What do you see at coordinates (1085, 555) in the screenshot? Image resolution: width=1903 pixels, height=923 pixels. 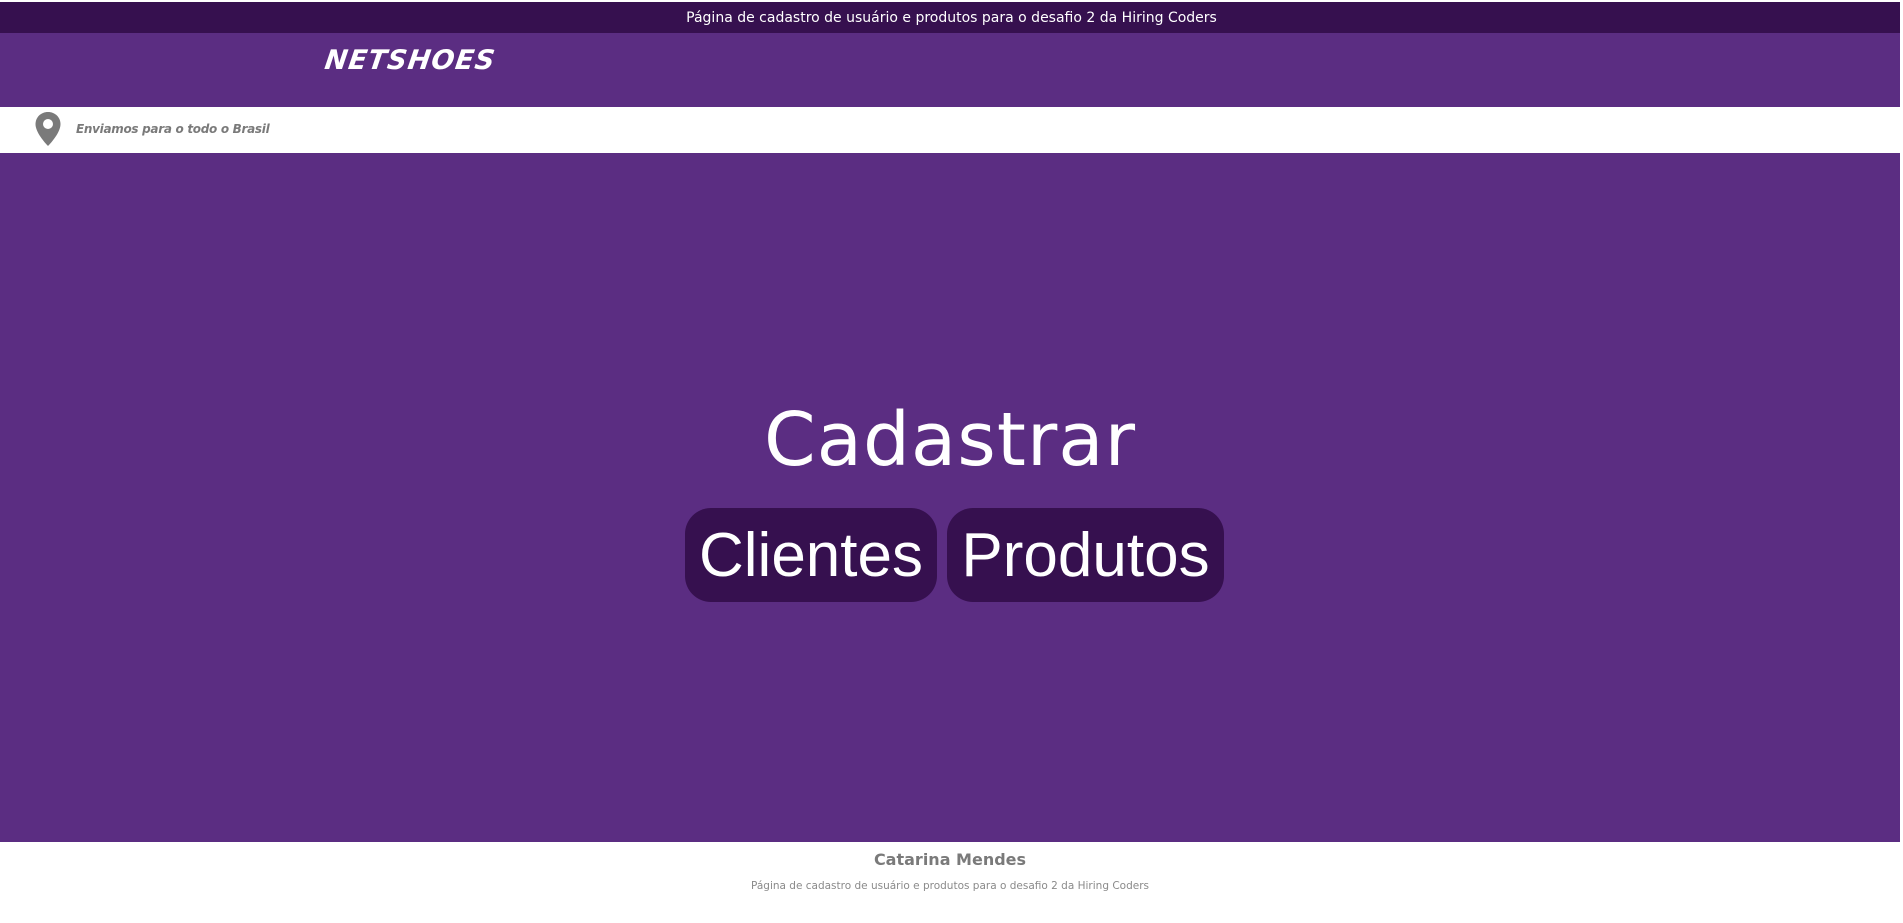 I see `produtos-button: Produtos` at bounding box center [1085, 555].